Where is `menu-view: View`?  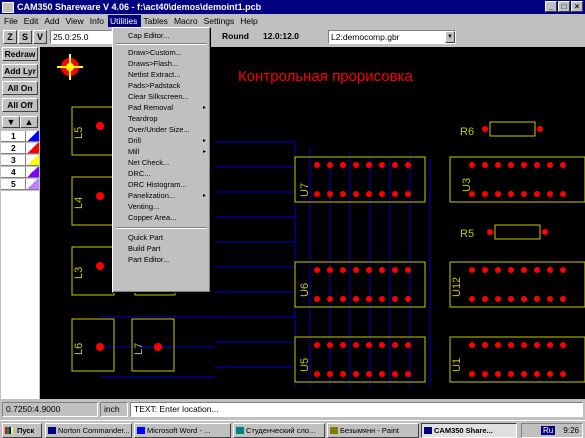 menu-view: View is located at coordinates (75, 21).